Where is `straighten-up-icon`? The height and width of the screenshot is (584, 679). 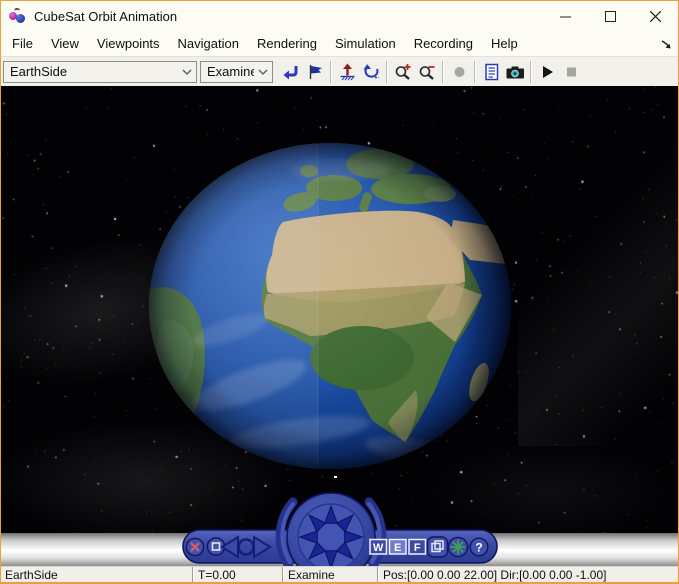
straighten-up-icon is located at coordinates (347, 71).